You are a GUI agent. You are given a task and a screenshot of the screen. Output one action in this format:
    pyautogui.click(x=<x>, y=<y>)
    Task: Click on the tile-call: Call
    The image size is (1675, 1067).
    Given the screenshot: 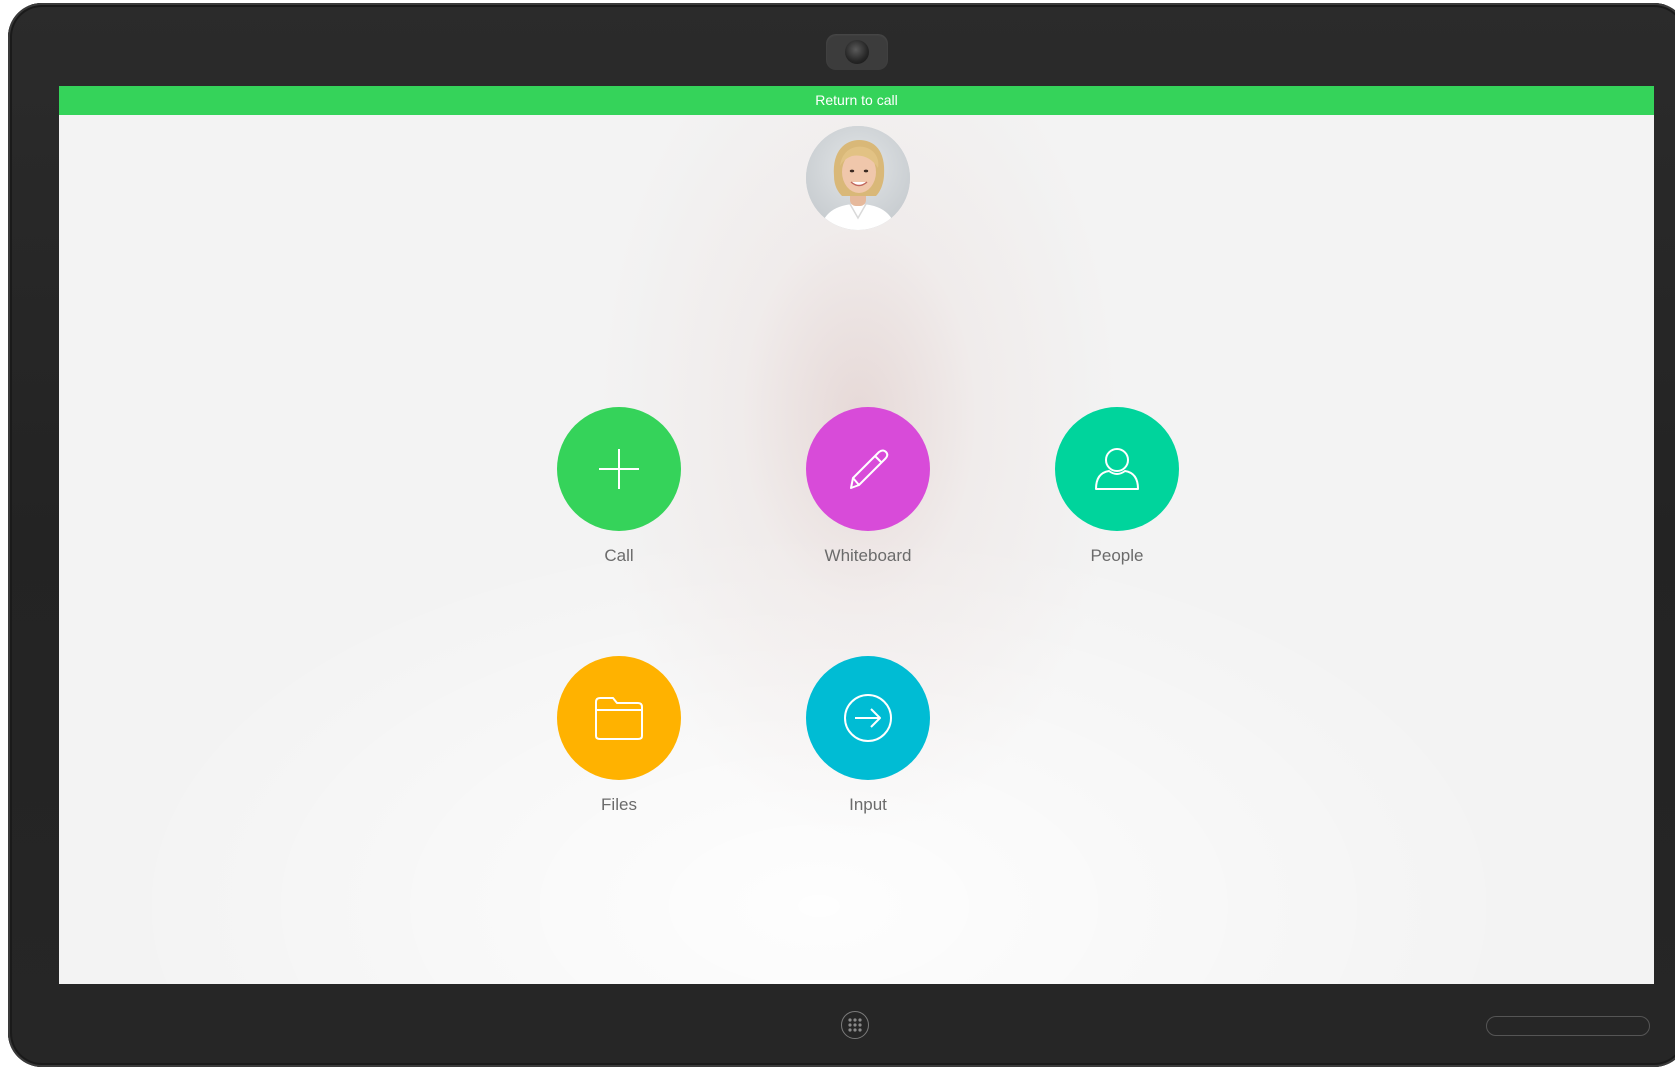 What is the action you would take?
    pyautogui.click(x=619, y=486)
    